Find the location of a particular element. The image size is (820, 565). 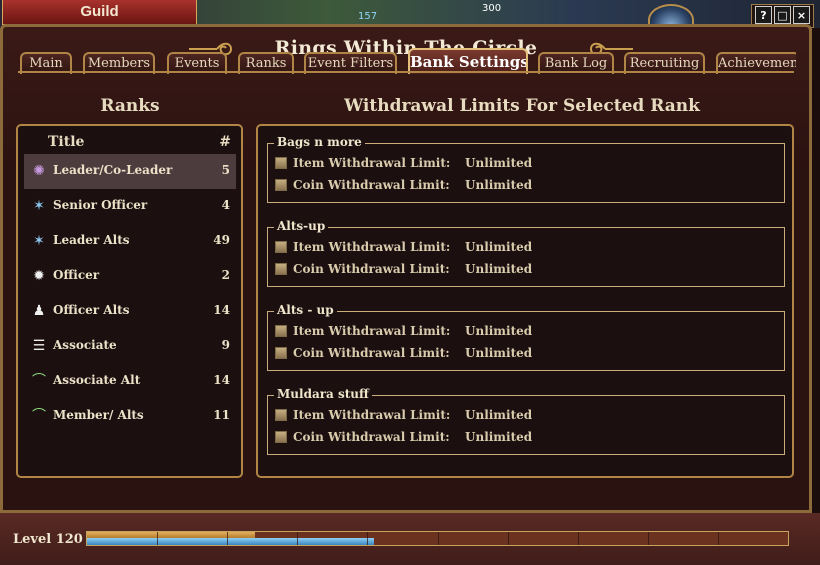

rank-row: ✶ Leader Alts 49 is located at coordinates (130, 241).